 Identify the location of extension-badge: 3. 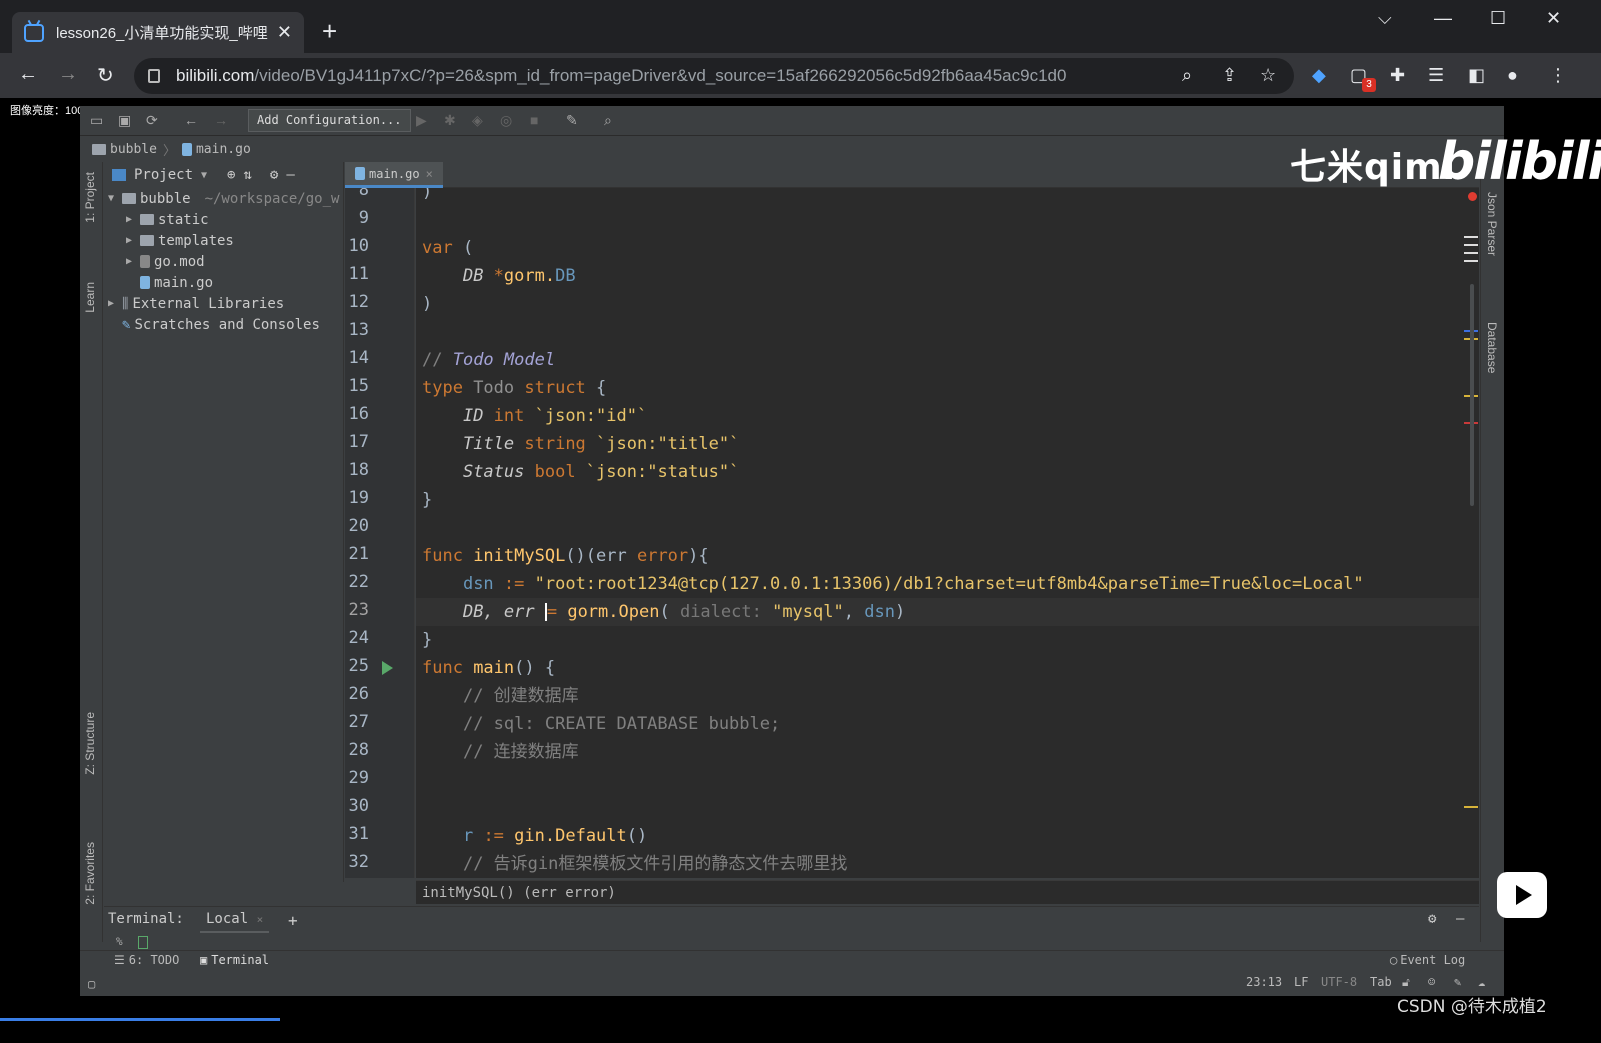
(1369, 85).